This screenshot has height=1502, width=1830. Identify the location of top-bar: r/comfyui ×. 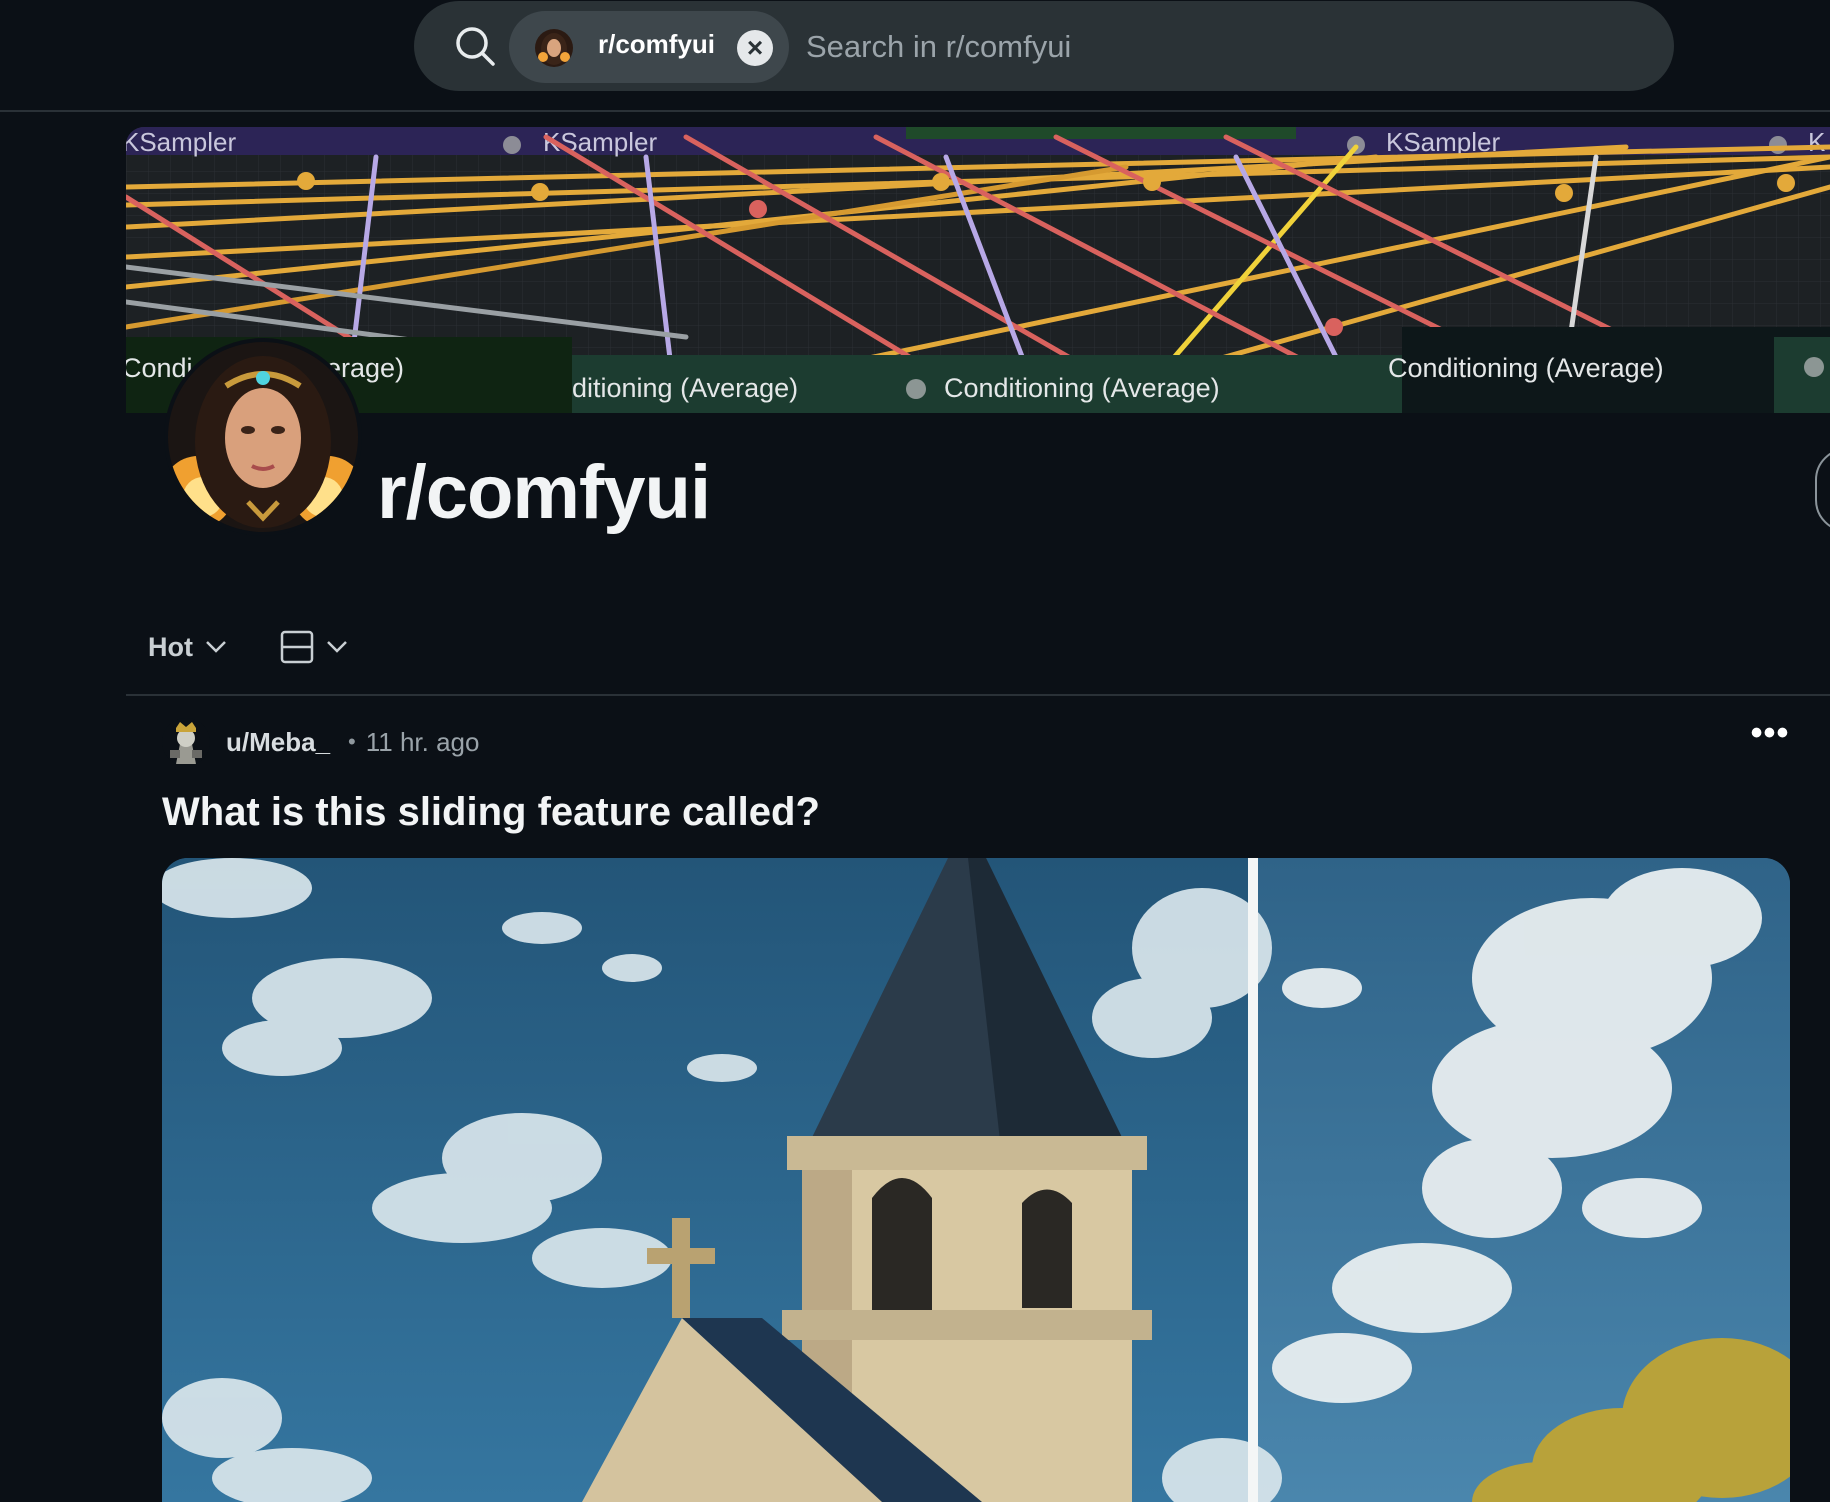
(915, 56).